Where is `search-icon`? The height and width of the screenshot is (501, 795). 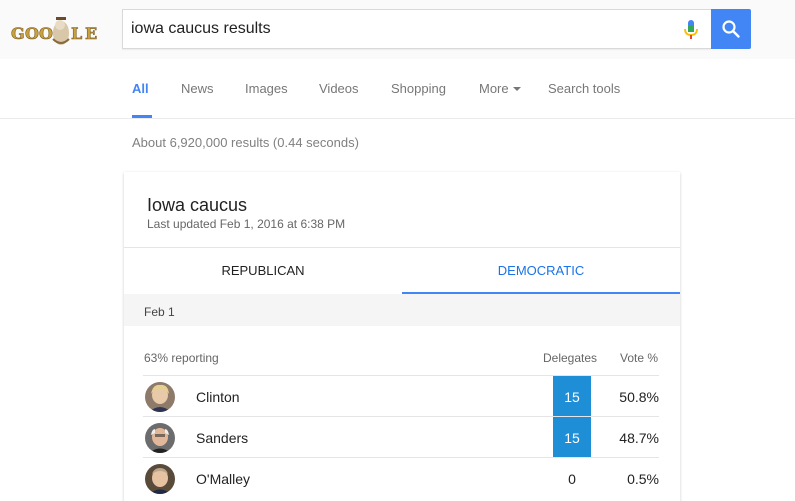
search-icon is located at coordinates (731, 29).